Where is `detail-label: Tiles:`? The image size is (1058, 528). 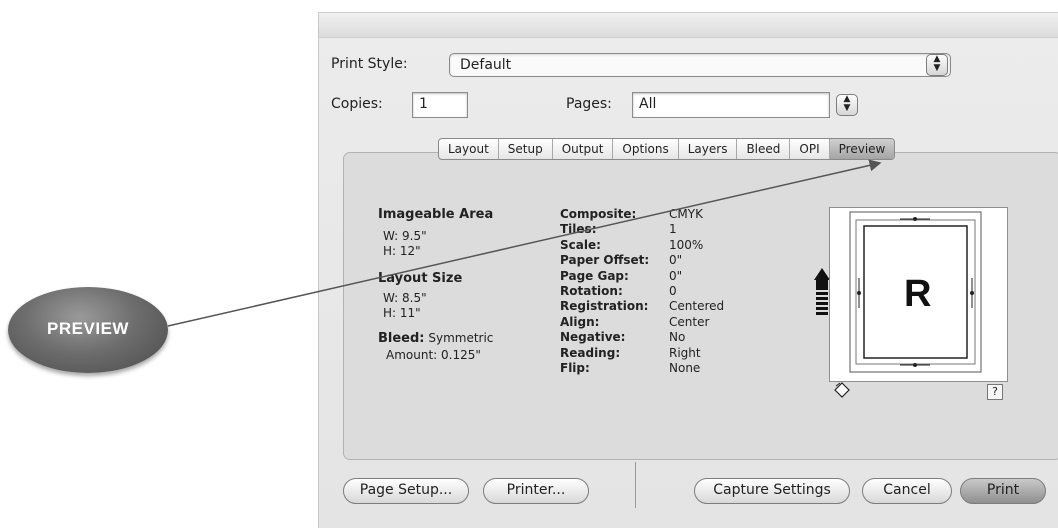
detail-label: Tiles: is located at coordinates (578, 229).